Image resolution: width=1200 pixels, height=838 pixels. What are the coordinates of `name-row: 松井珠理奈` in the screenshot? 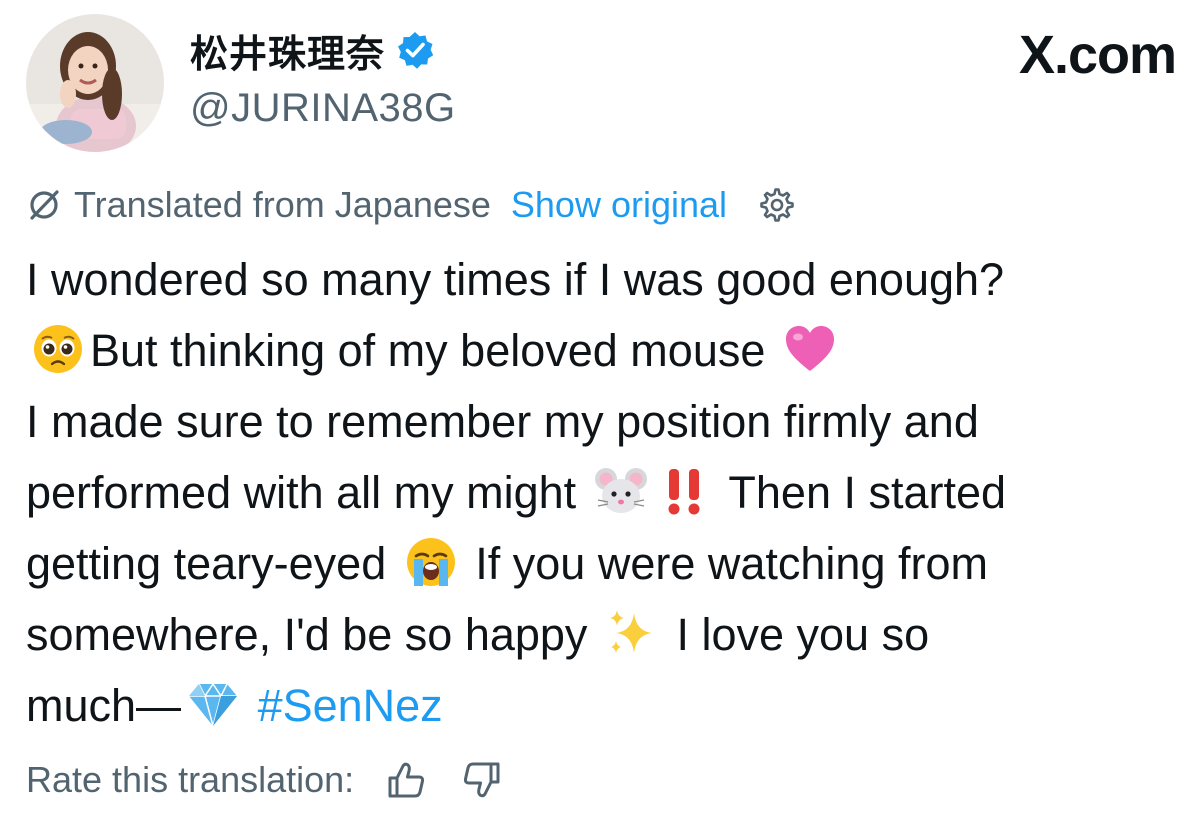 It's located at (312, 50).